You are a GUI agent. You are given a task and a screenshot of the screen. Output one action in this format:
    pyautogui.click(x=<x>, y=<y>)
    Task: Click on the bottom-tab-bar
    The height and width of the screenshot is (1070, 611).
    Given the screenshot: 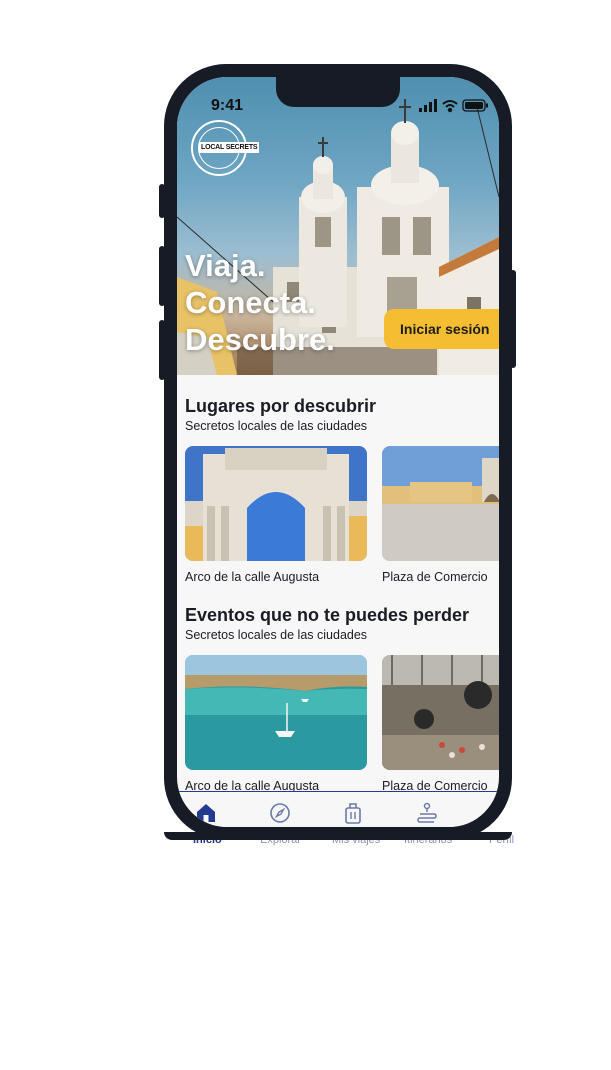 What is the action you would take?
    pyautogui.click(x=338, y=809)
    